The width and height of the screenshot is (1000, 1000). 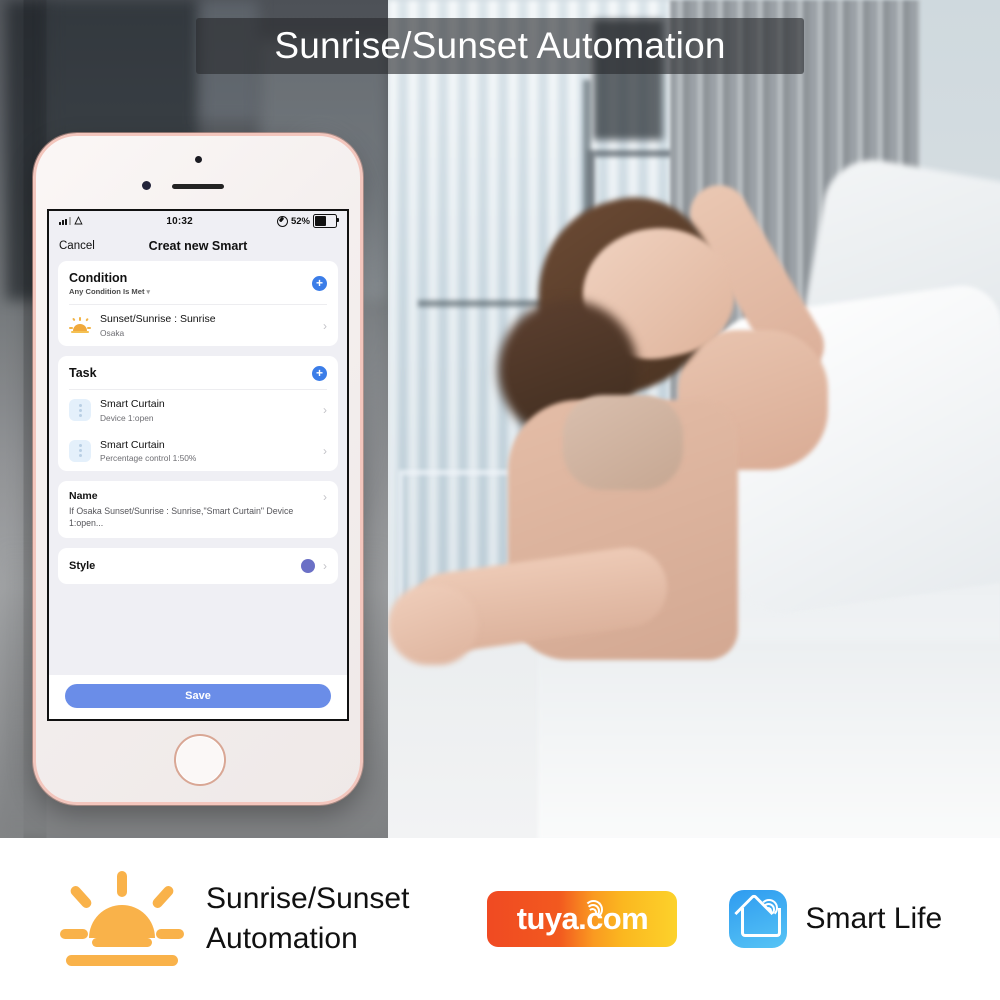 I want to click on list-item: Smart Curtain Percentage control 1:50% ›, so click(x=198, y=451).